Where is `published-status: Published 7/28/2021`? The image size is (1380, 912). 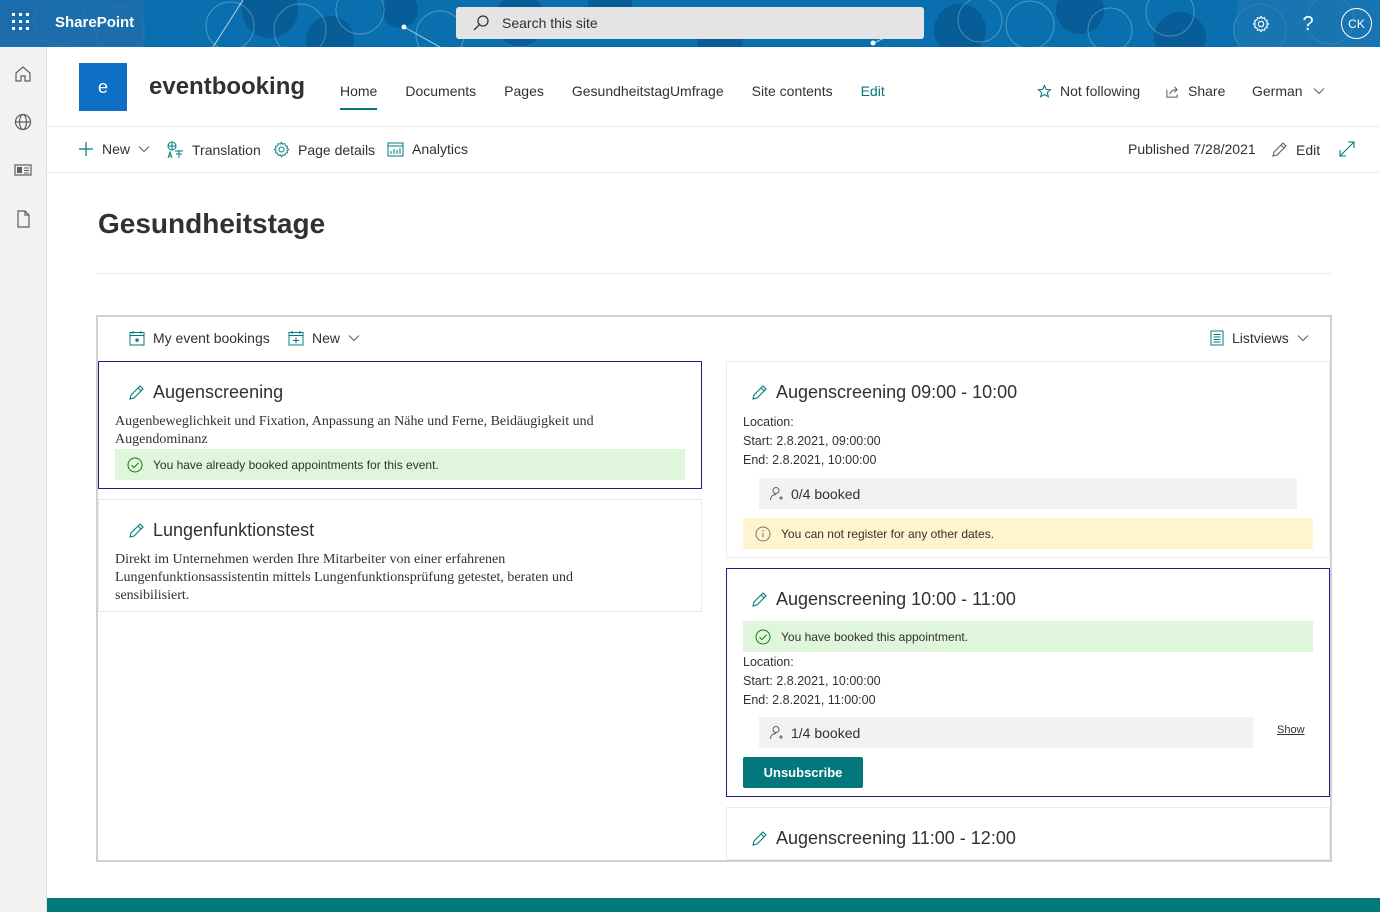
published-status: Published 7/28/2021 is located at coordinates (1192, 149).